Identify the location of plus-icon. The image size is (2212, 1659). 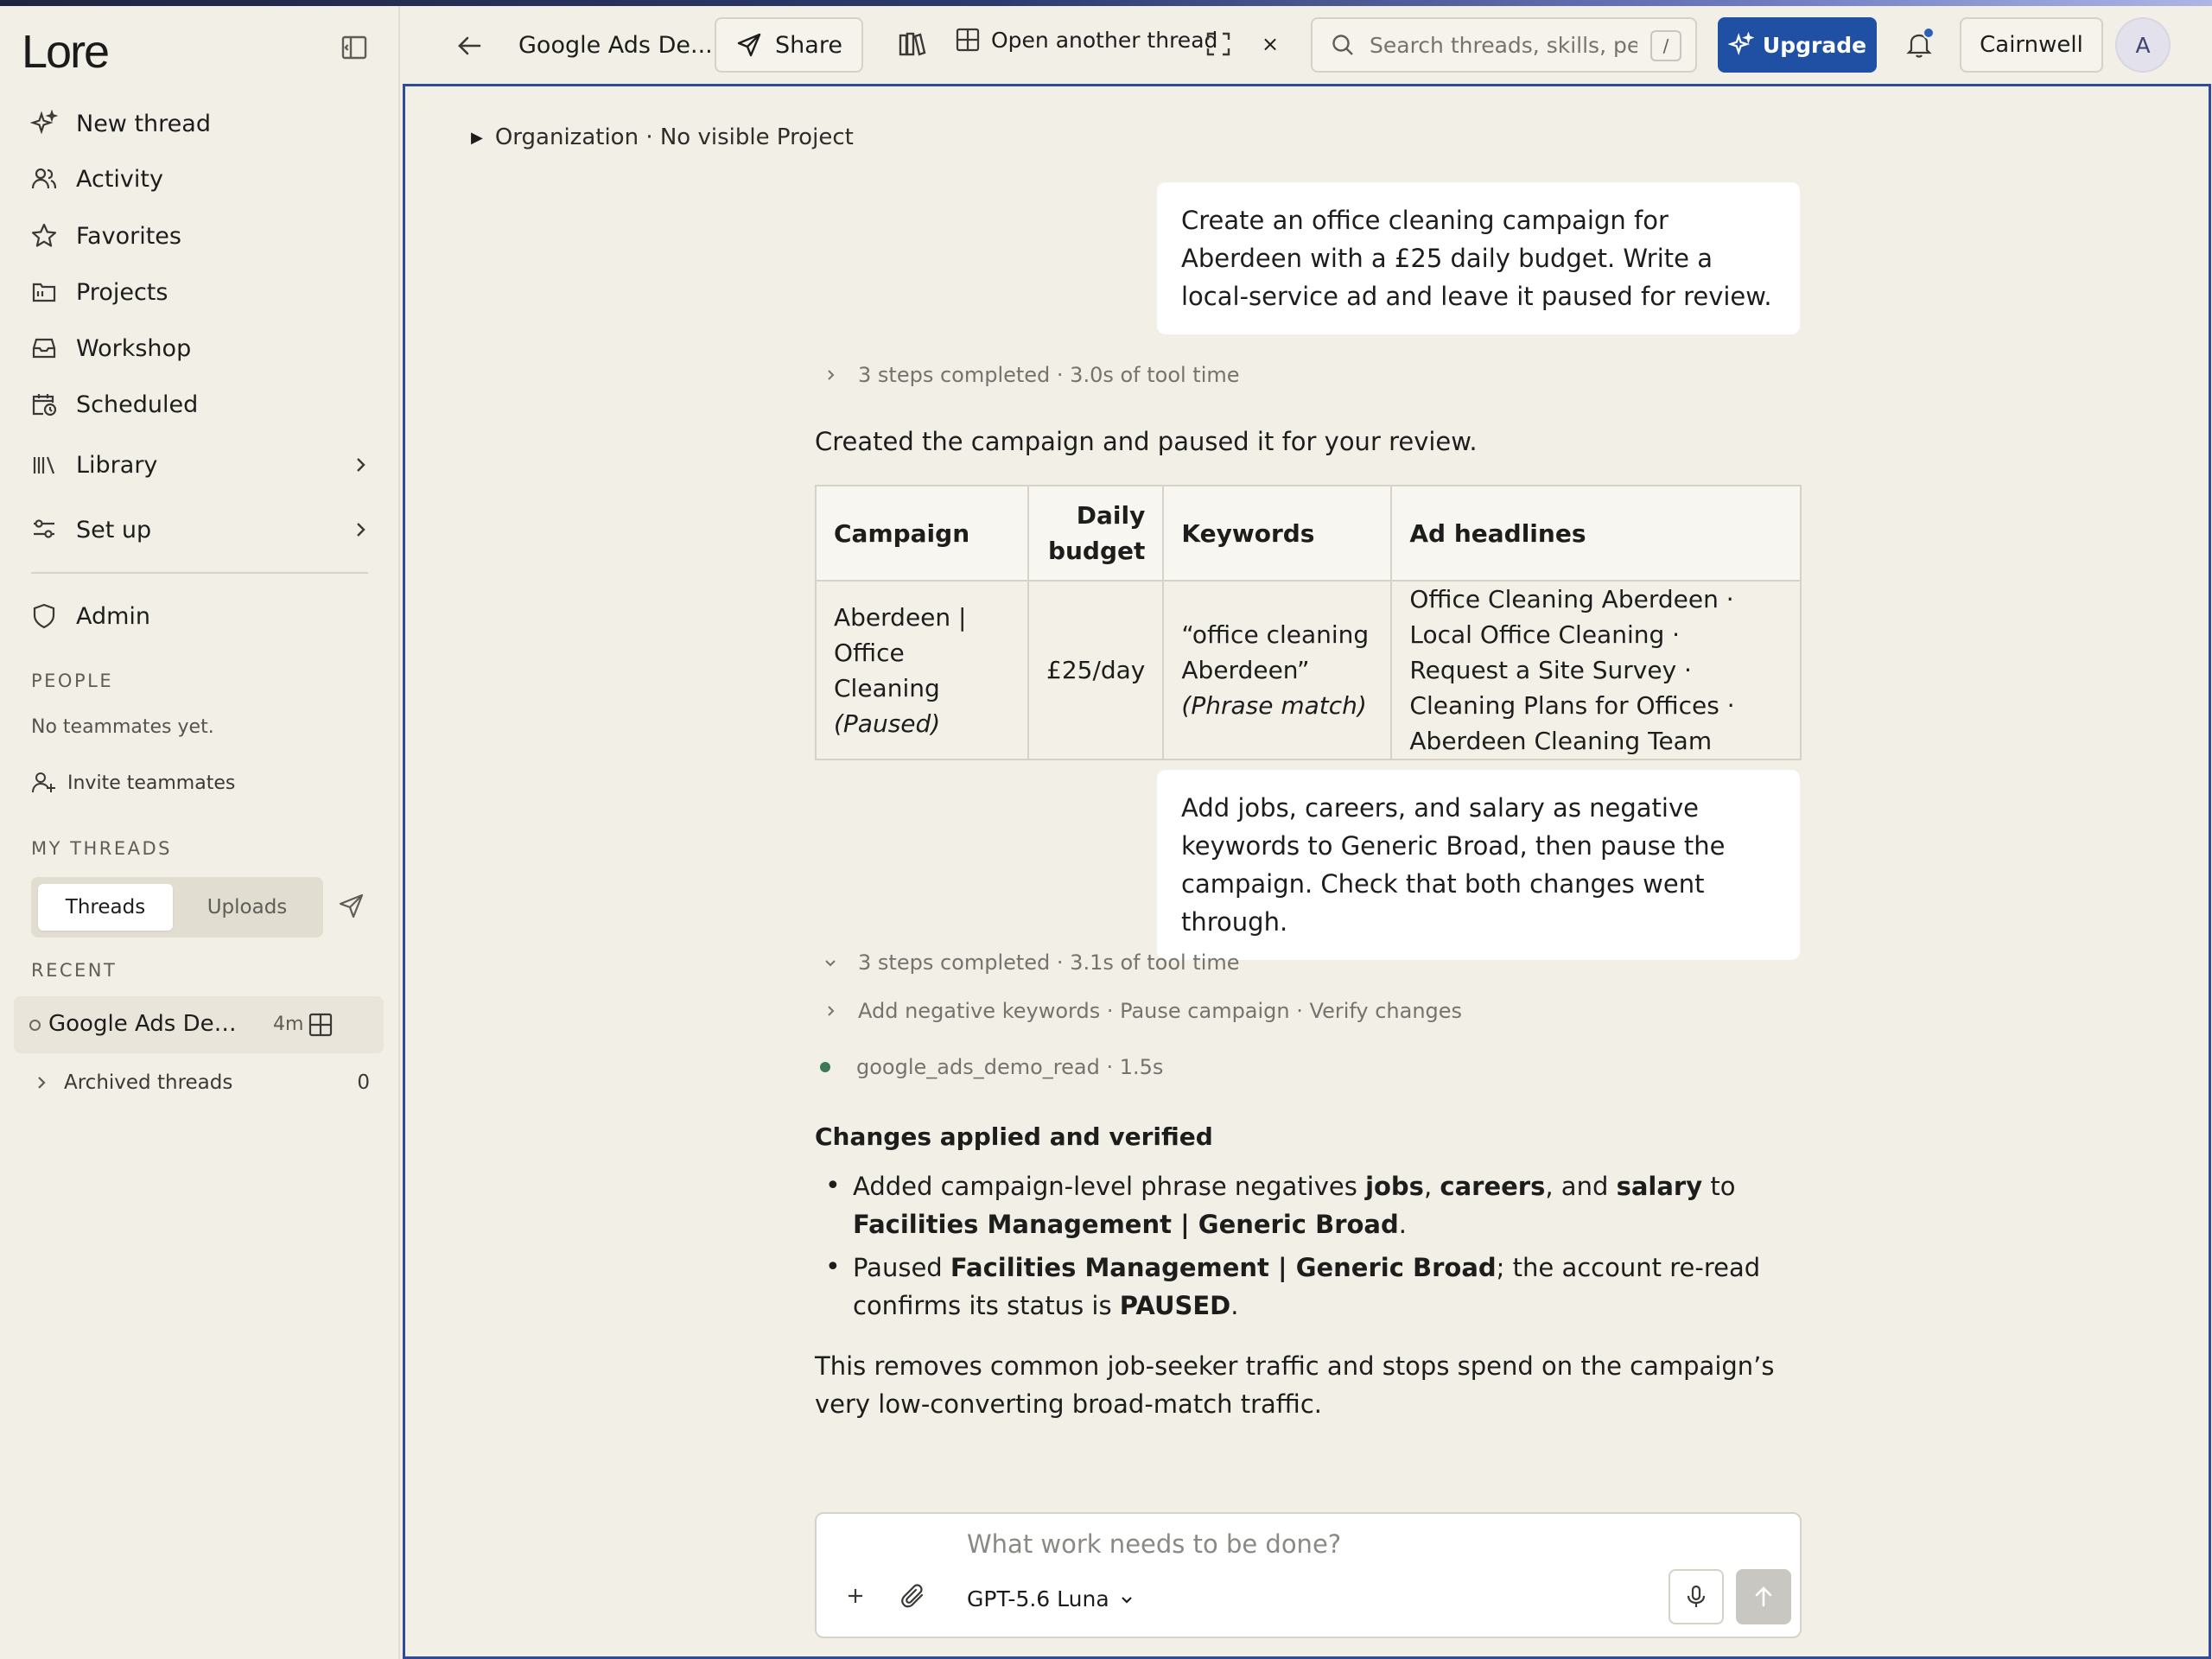
(855, 1596).